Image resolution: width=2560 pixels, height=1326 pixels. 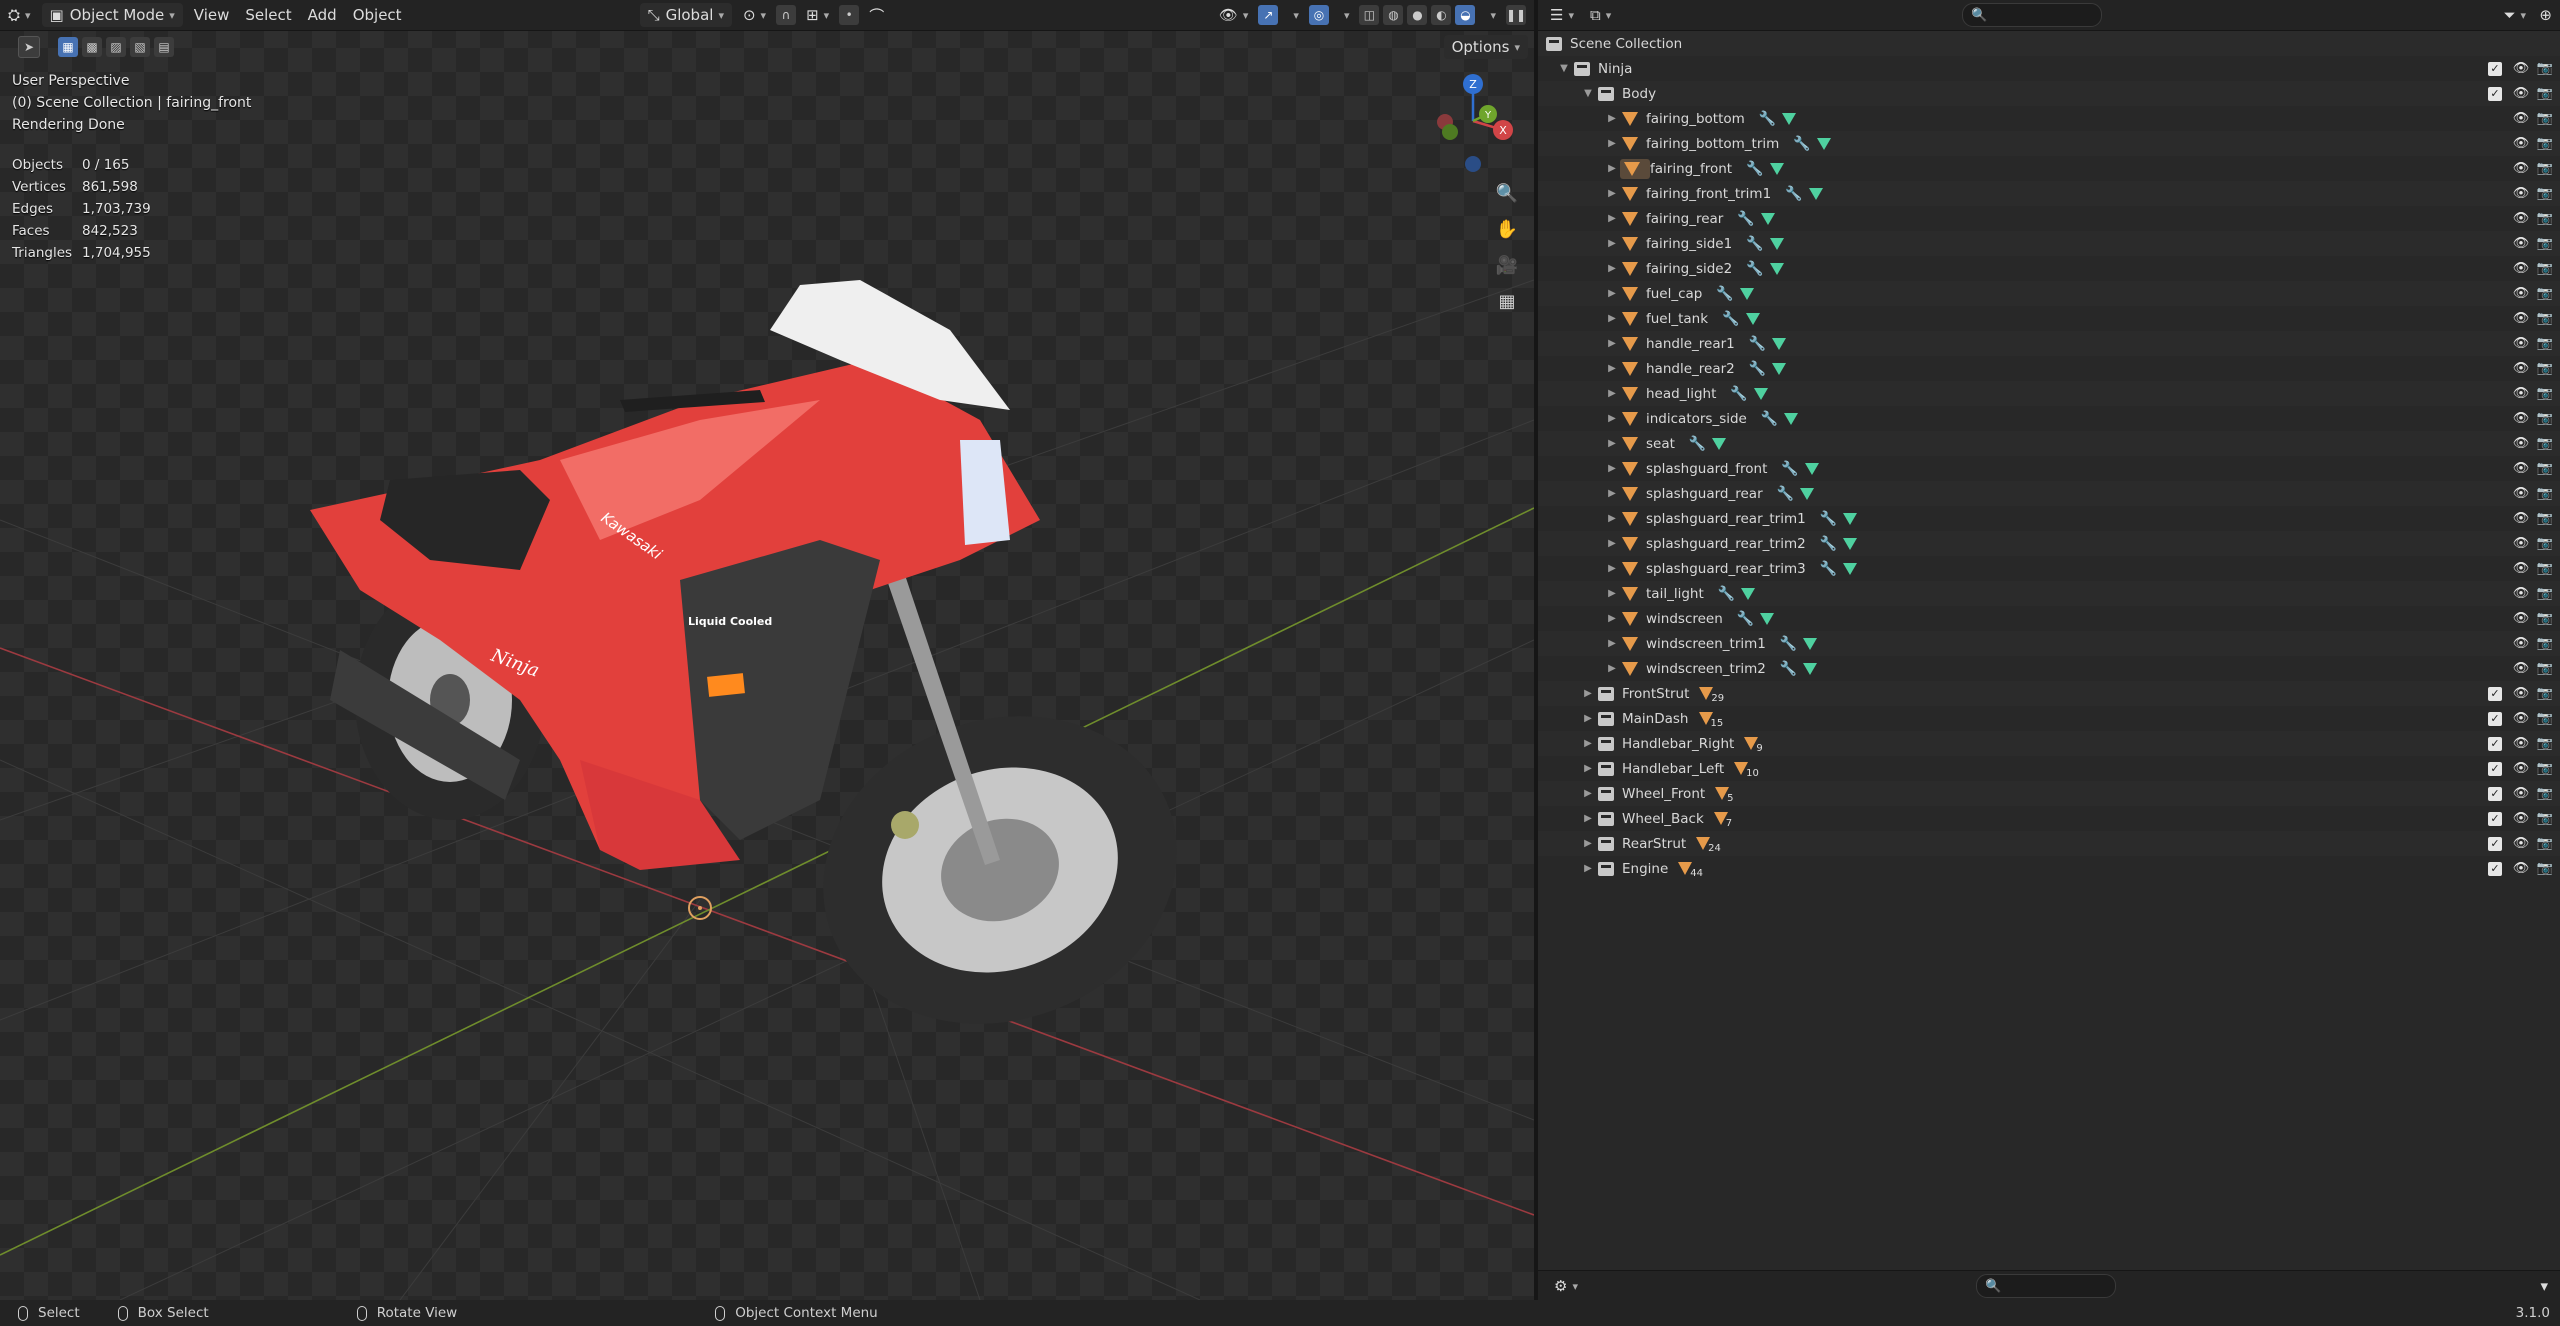 What do you see at coordinates (2049, 318) in the screenshot?
I see `object-row: ▶ fuel_tank 🔧 👁 📷` at bounding box center [2049, 318].